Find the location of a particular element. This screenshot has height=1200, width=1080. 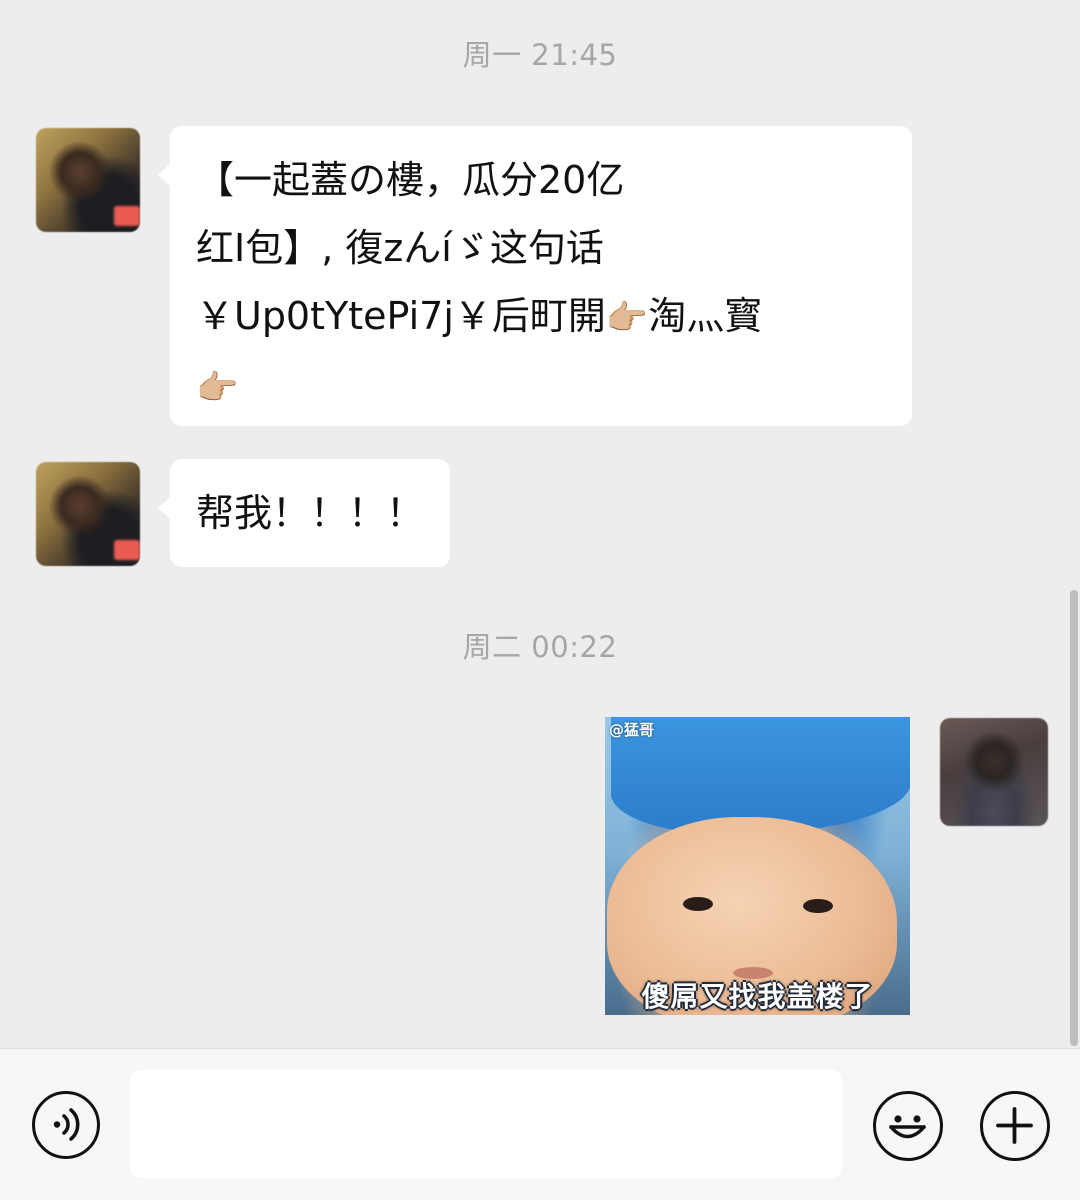

sticker-image: @猛哥 傻屌又找我盖楼了 is located at coordinates (757, 866).